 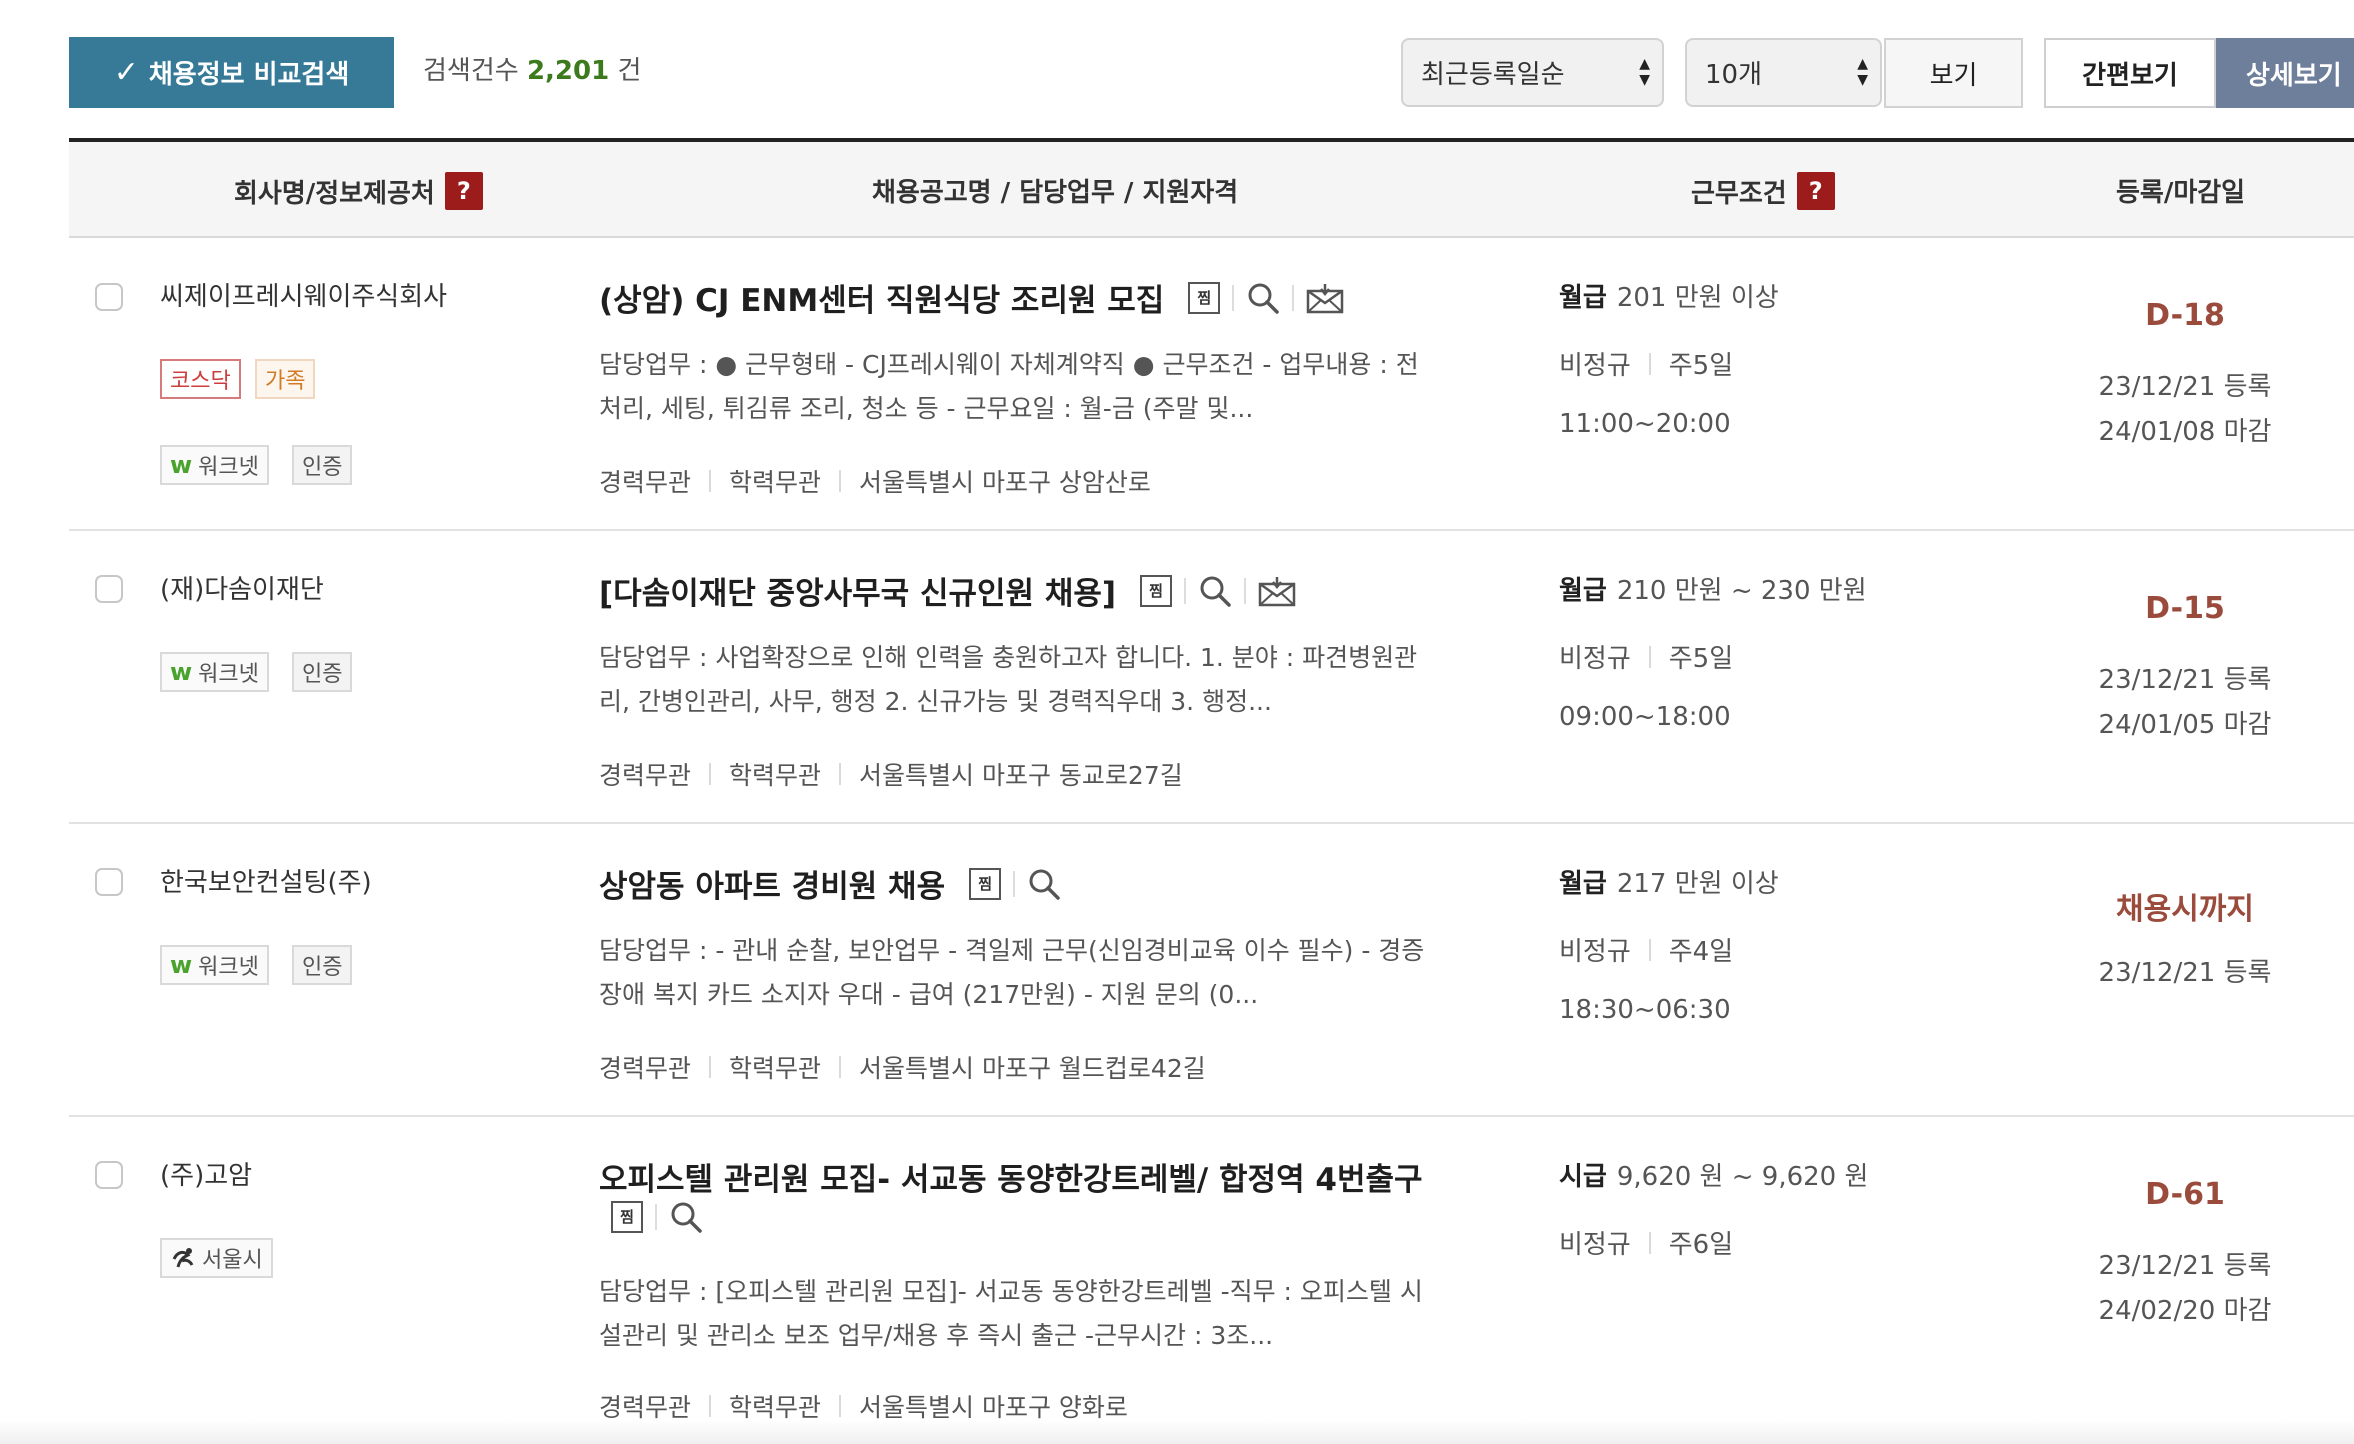 What do you see at coordinates (772, 883) in the screenshot?
I see `job-title-link: 상암동 아파트 경비원 채용` at bounding box center [772, 883].